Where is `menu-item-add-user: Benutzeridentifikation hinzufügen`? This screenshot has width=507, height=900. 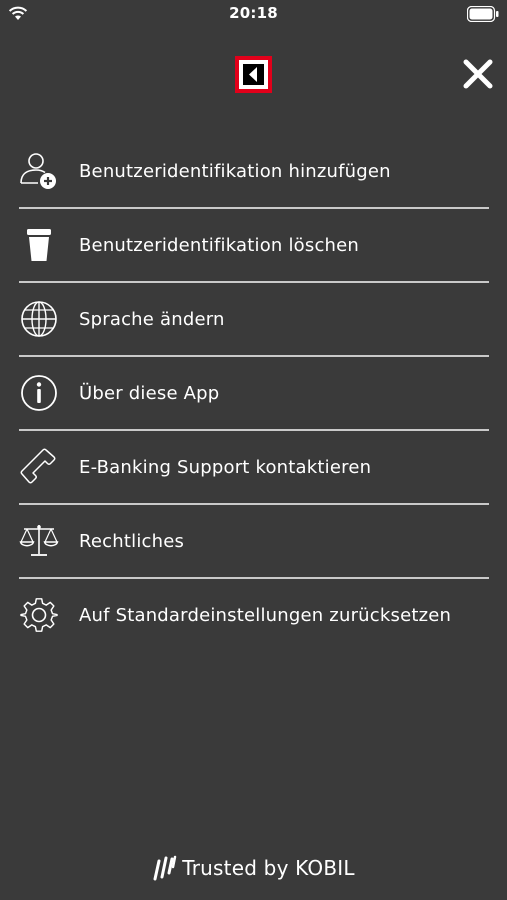
menu-item-add-user: Benutzeridentifikation hinzufügen is located at coordinates (254, 172).